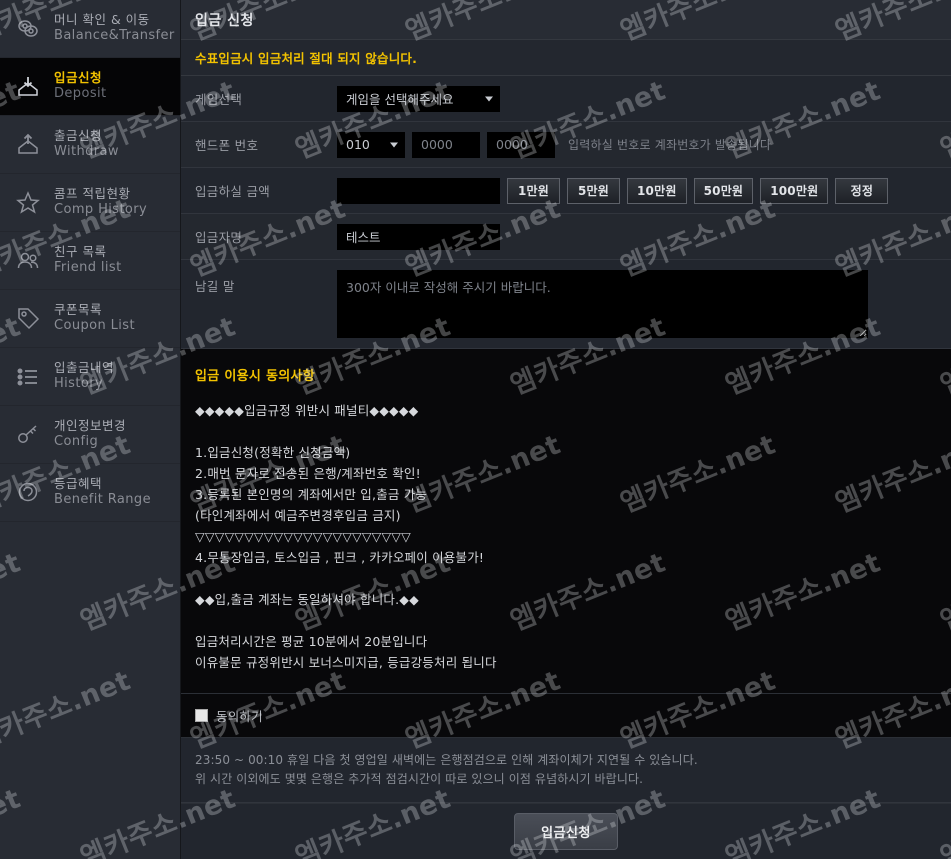  Describe the element at coordinates (28, 493) in the screenshot. I see `shield-badge-icon` at that location.